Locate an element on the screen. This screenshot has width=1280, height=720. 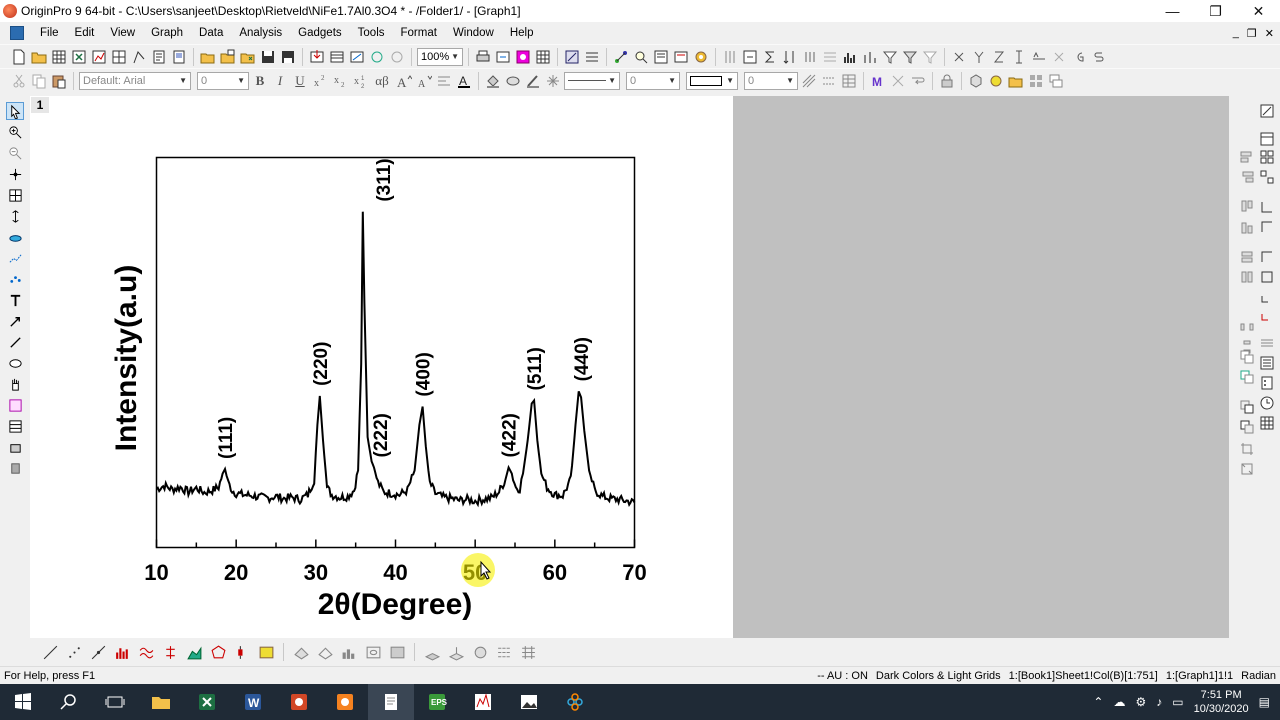
new-workbook-icon is located at coordinates (59, 57).